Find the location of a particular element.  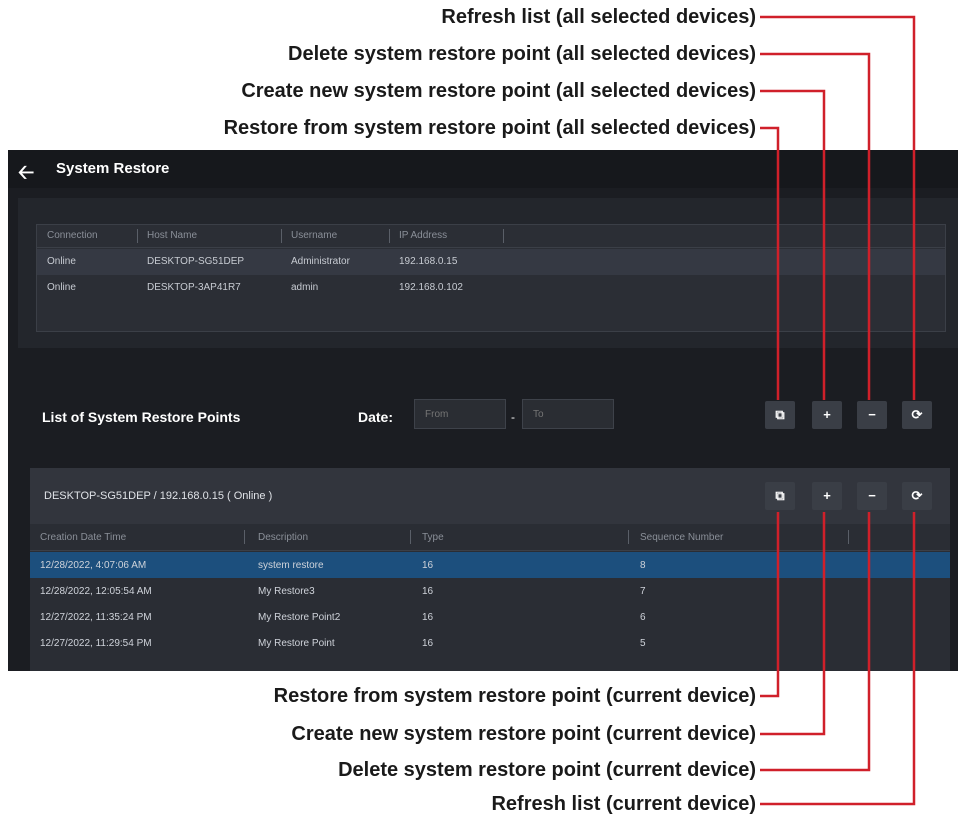

column-header: Sequence Number is located at coordinates (681, 537).